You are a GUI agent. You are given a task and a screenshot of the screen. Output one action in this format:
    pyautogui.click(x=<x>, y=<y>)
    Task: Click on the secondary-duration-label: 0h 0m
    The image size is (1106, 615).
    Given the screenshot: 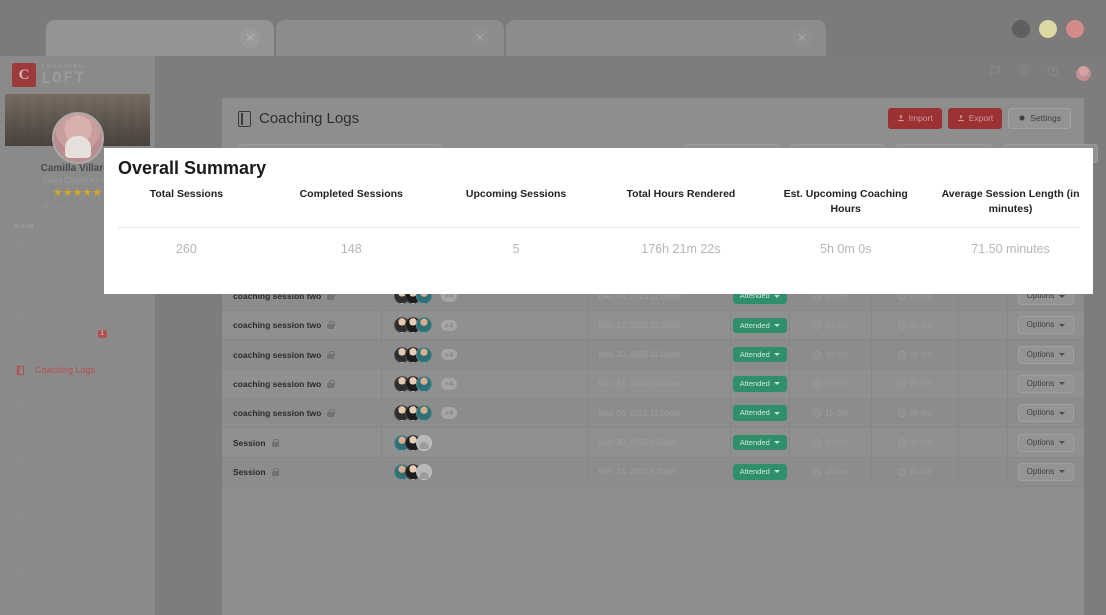 What is the action you would take?
    pyautogui.click(x=920, y=413)
    